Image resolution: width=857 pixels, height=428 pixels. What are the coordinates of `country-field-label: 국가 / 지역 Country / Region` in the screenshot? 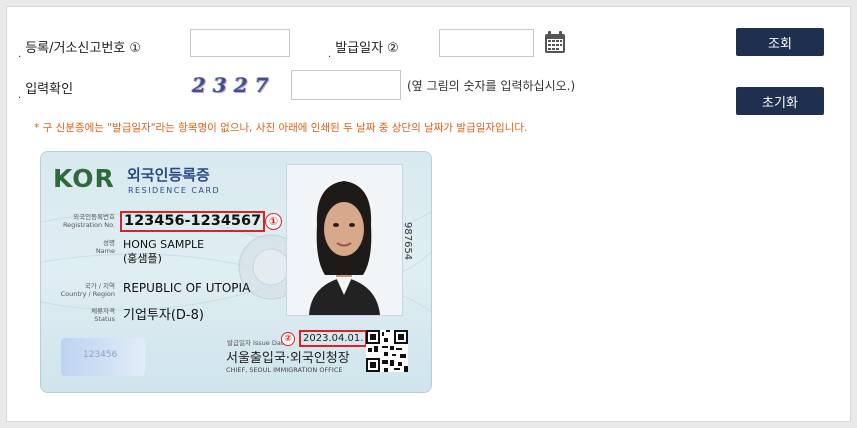 It's located at (87, 290).